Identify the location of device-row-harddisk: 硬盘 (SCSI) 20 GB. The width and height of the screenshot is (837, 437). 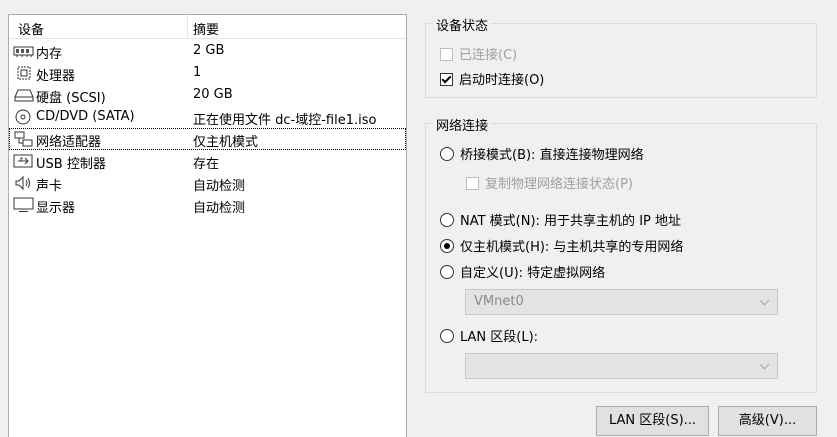
(207, 95).